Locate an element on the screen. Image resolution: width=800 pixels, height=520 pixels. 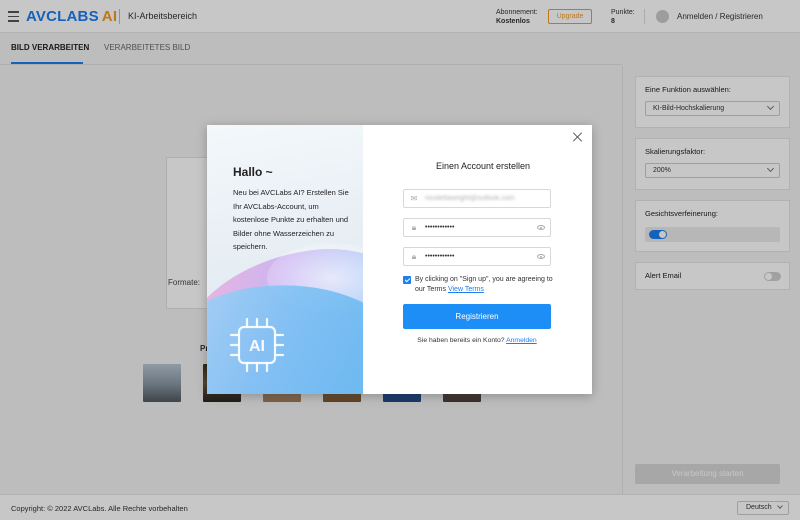
signup-title: Einen Account erstellen is located at coordinates (483, 166).